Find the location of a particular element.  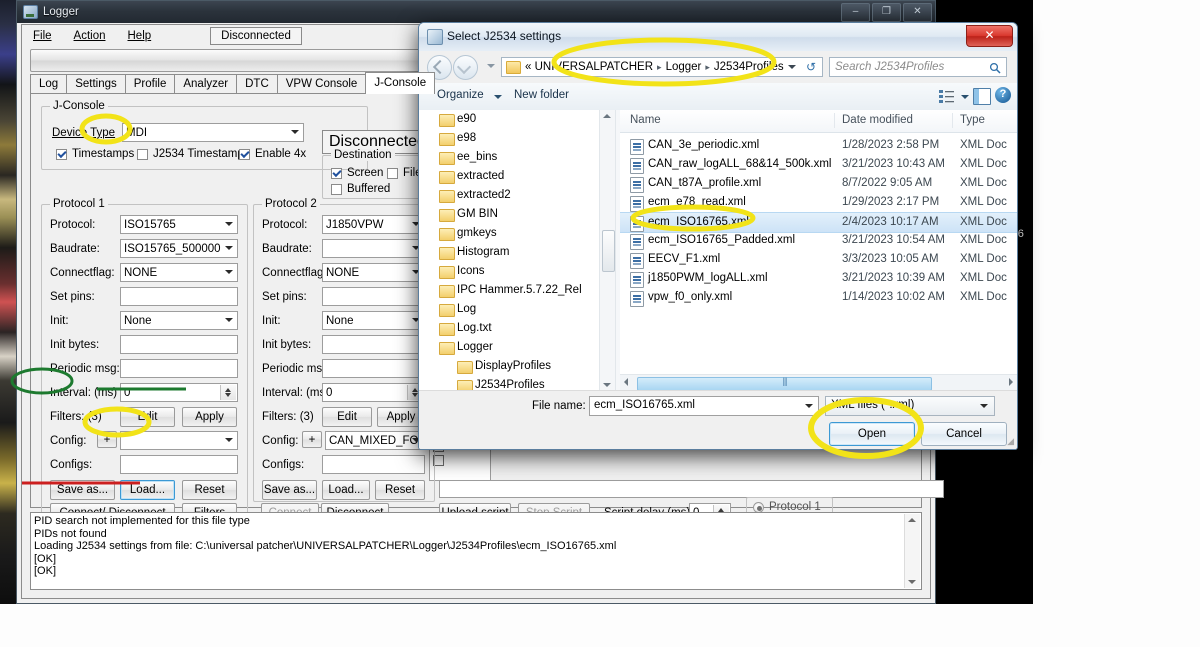

p2-connectflag-combo: NONE is located at coordinates (373, 272).